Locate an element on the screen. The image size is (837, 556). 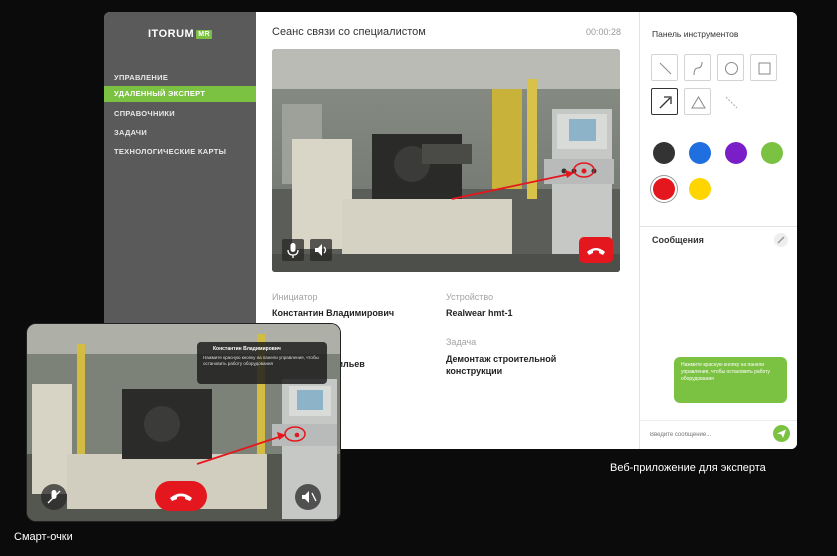
mute-microphone-button is located at coordinates (54, 497).